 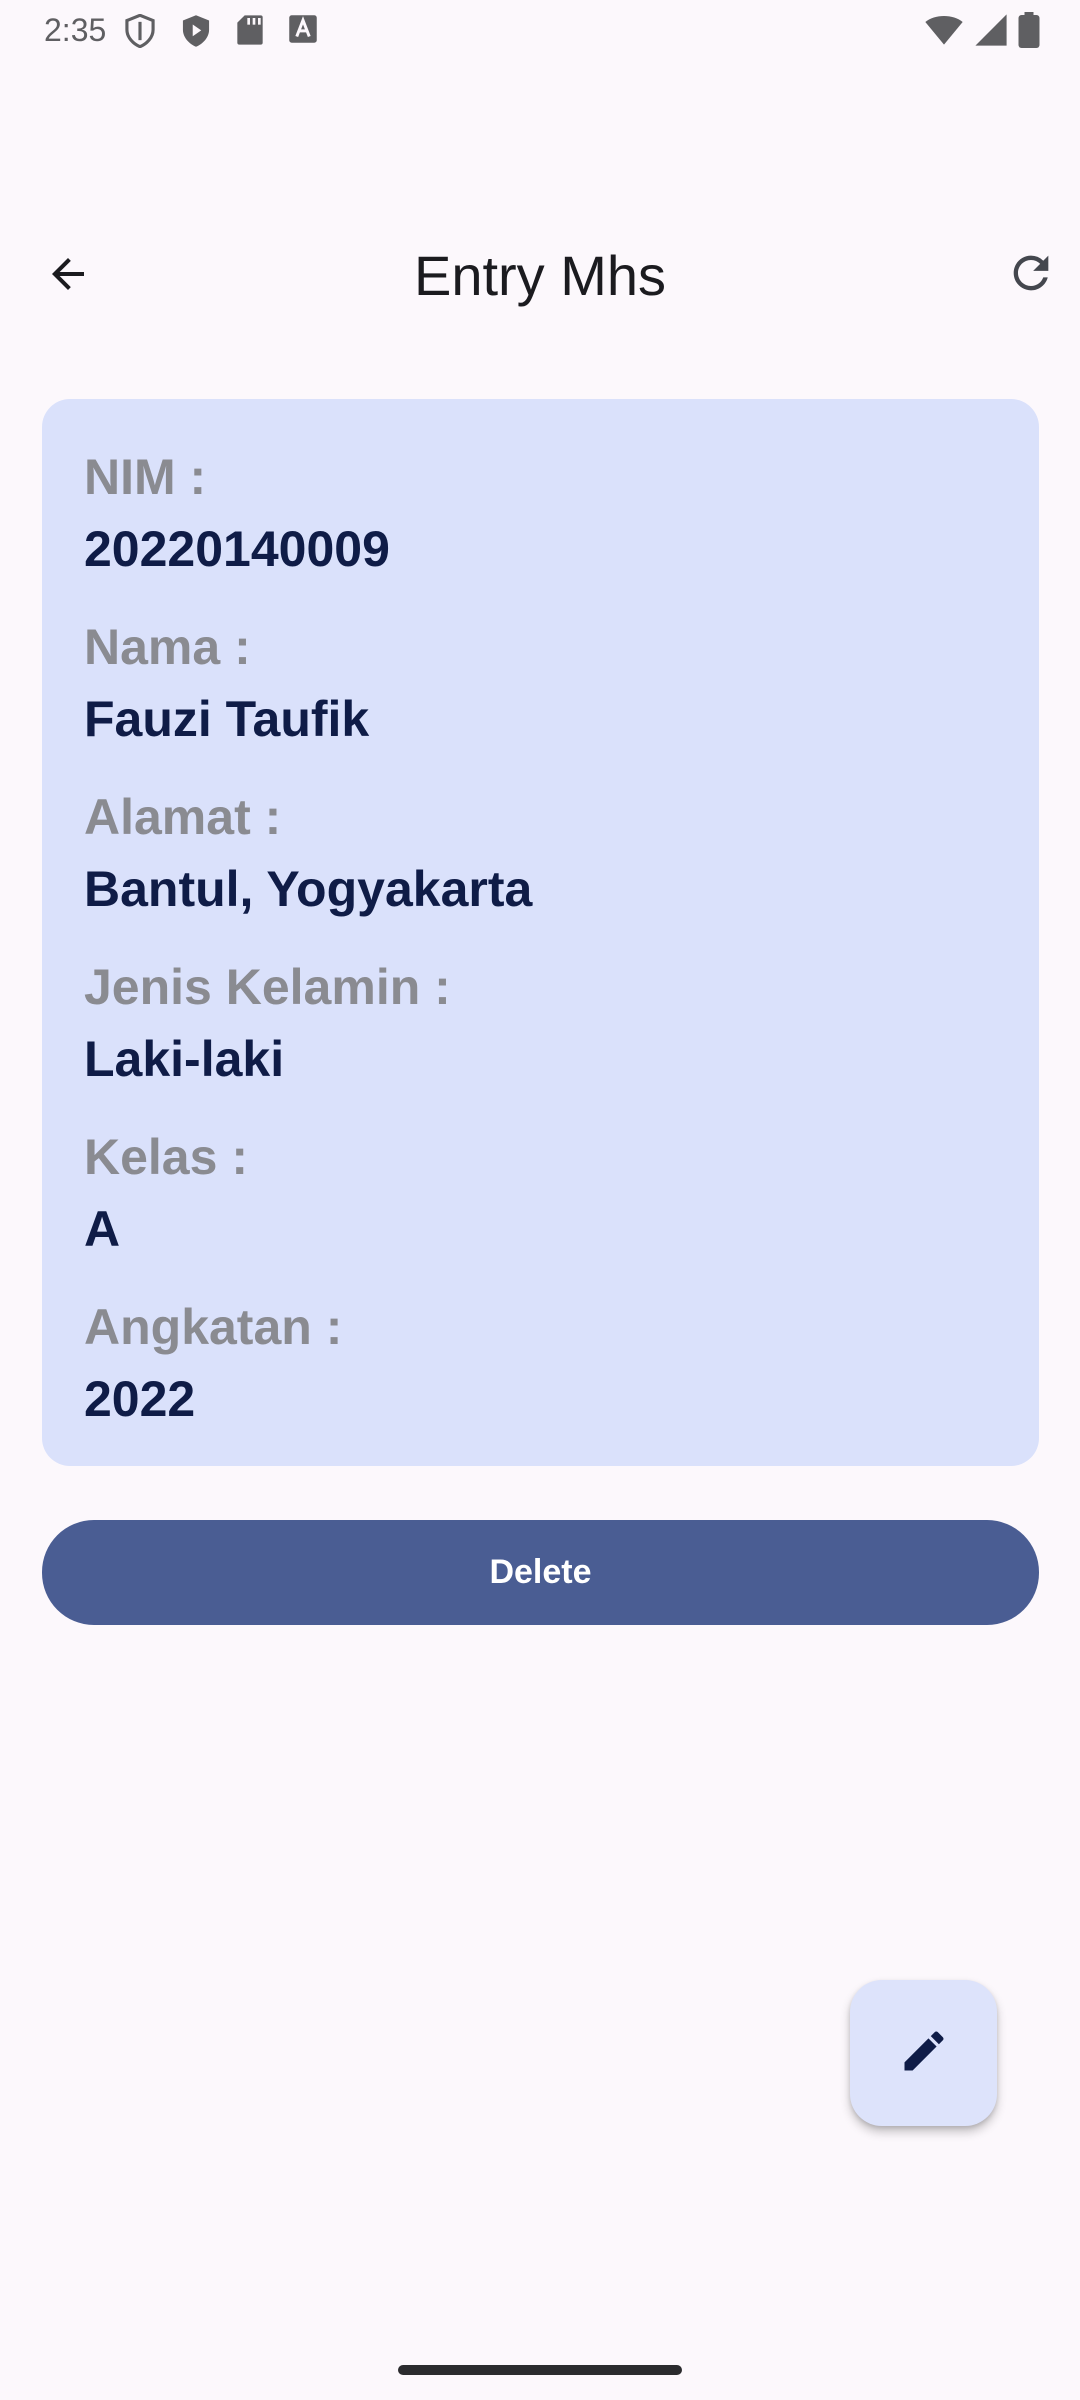 I want to click on field-kelas: Kelas : A, so click(x=540, y=1194).